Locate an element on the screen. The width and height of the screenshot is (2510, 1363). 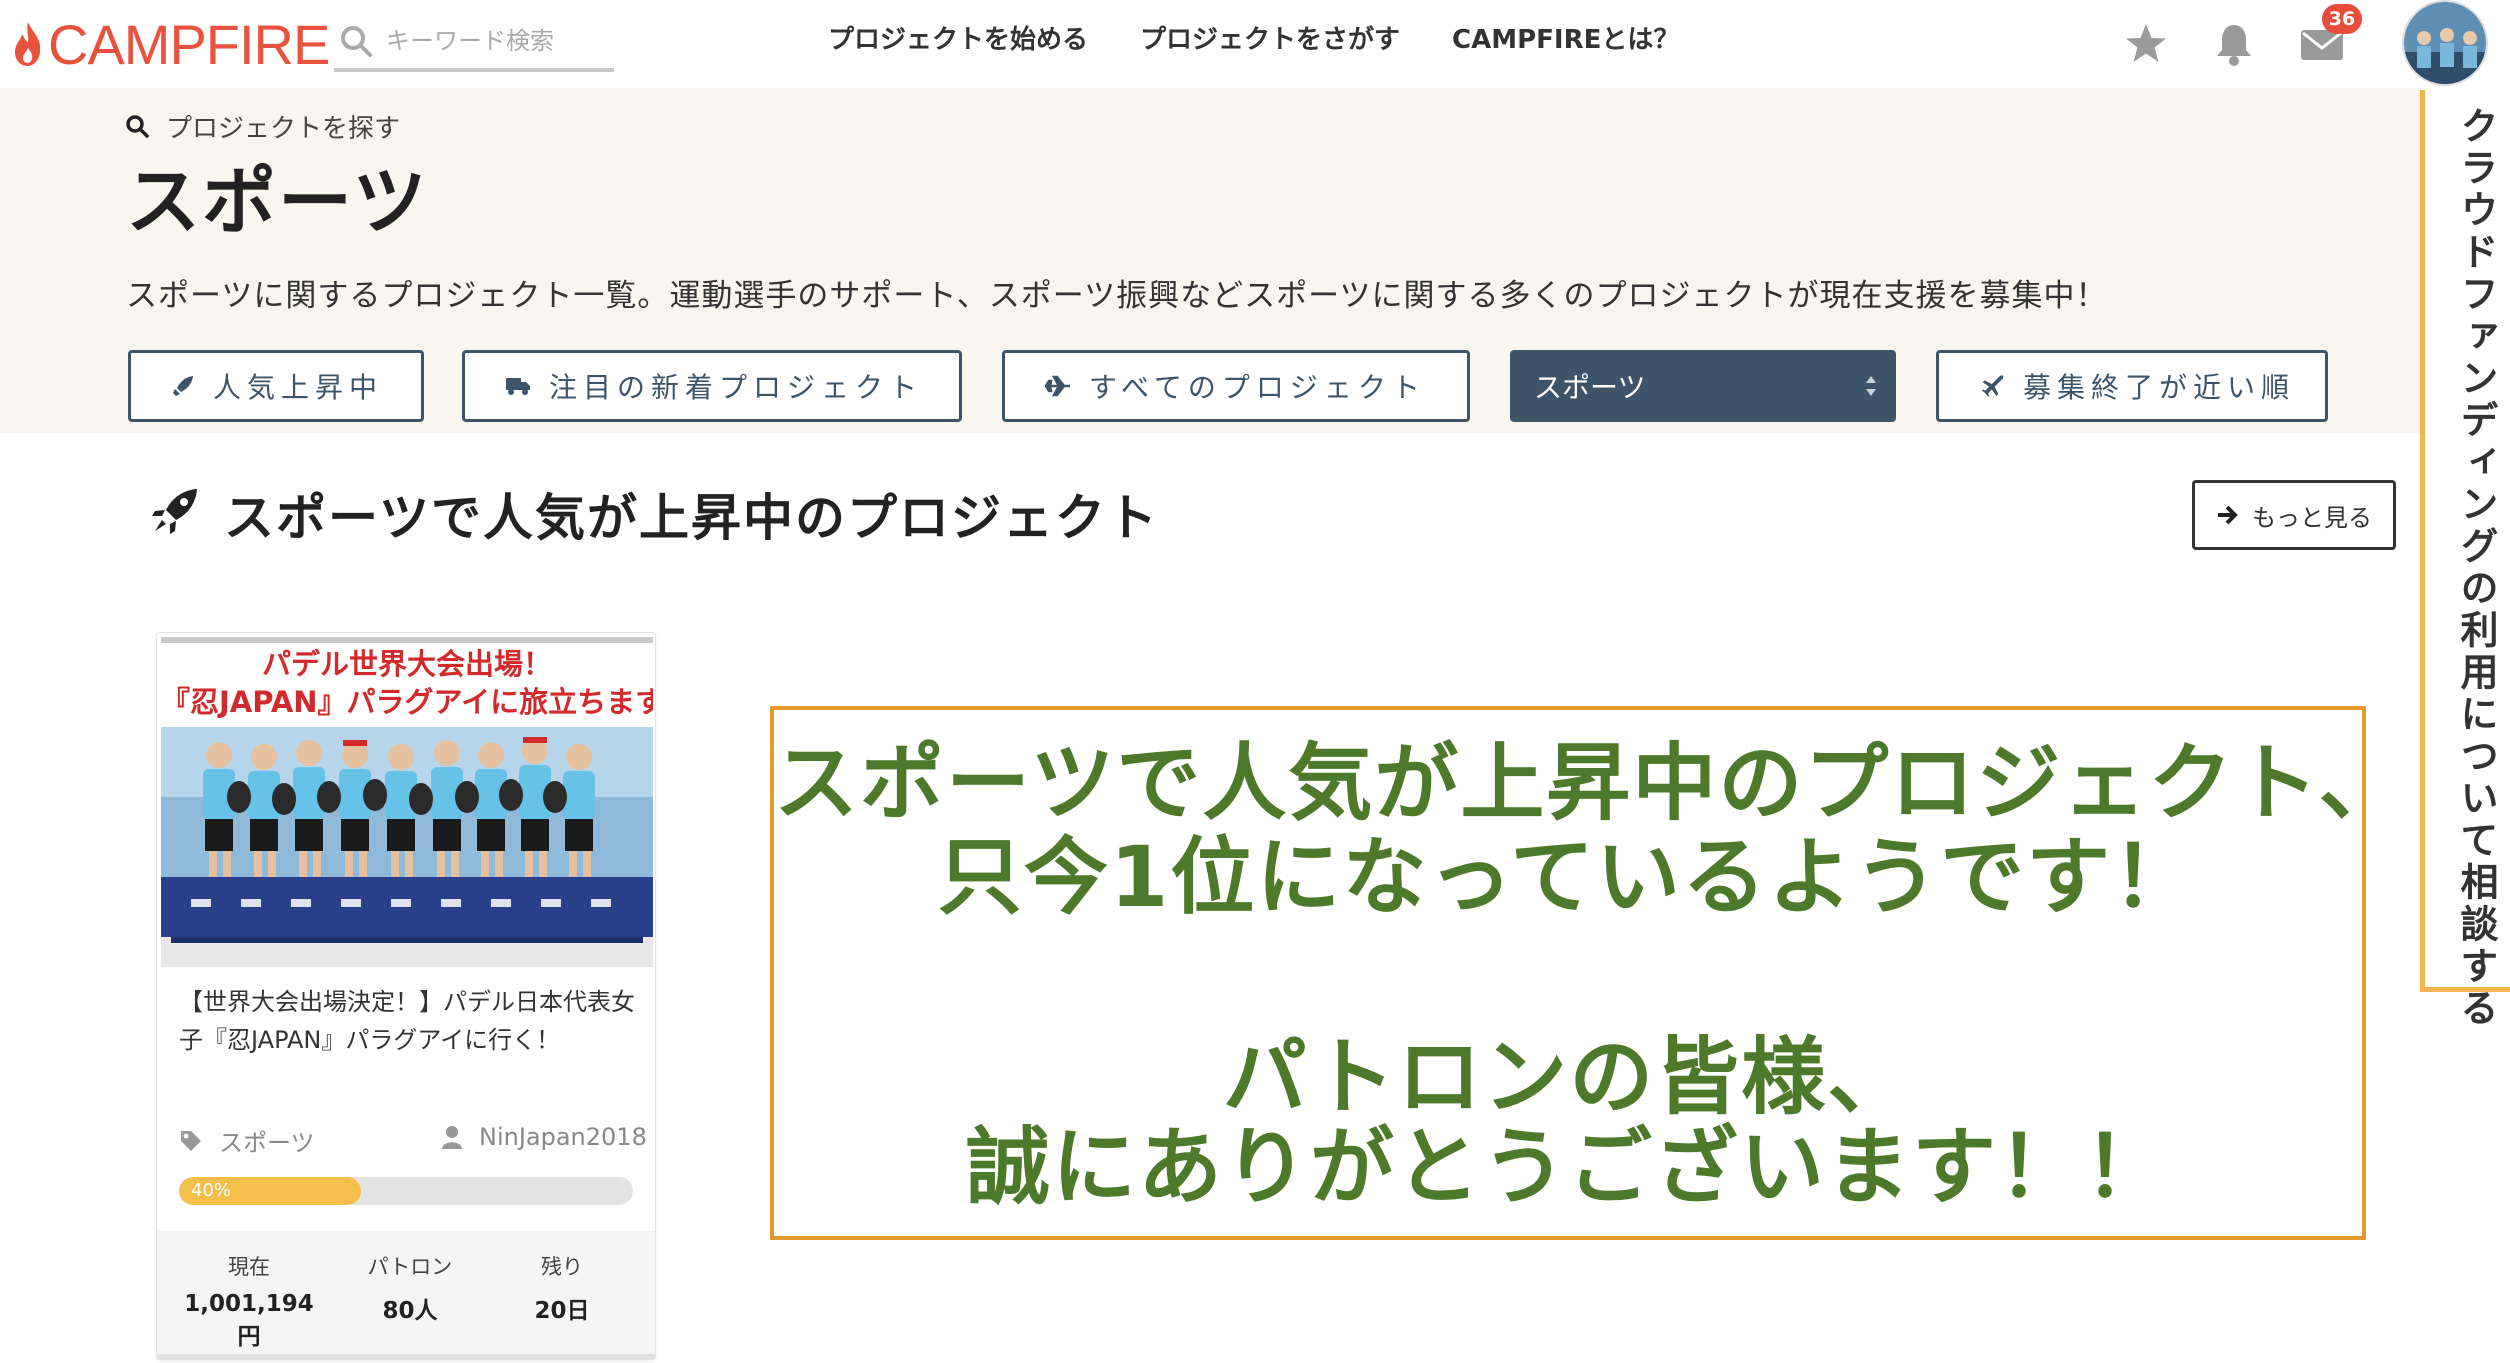
search-box is located at coordinates (474, 43).